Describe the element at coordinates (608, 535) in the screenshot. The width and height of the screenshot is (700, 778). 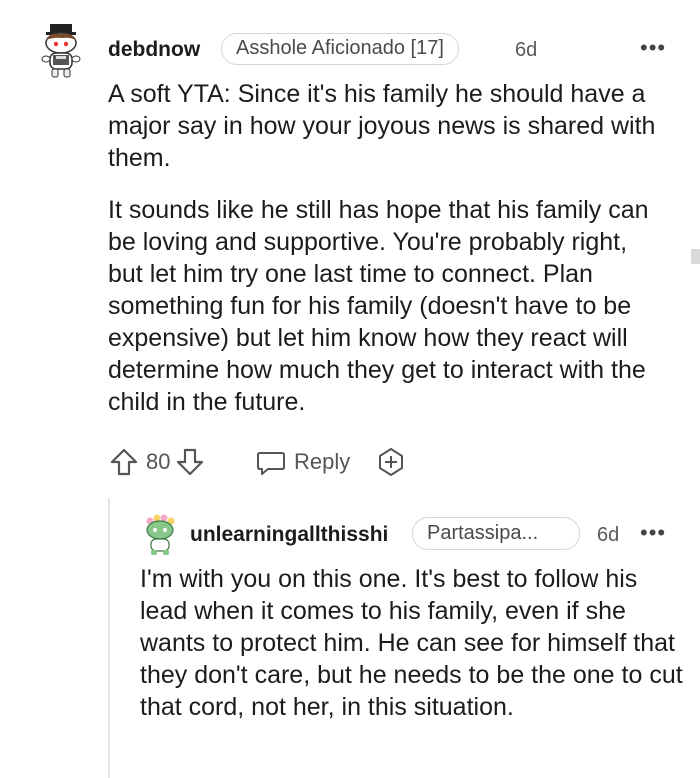
I see `reply-age: 6d` at that location.